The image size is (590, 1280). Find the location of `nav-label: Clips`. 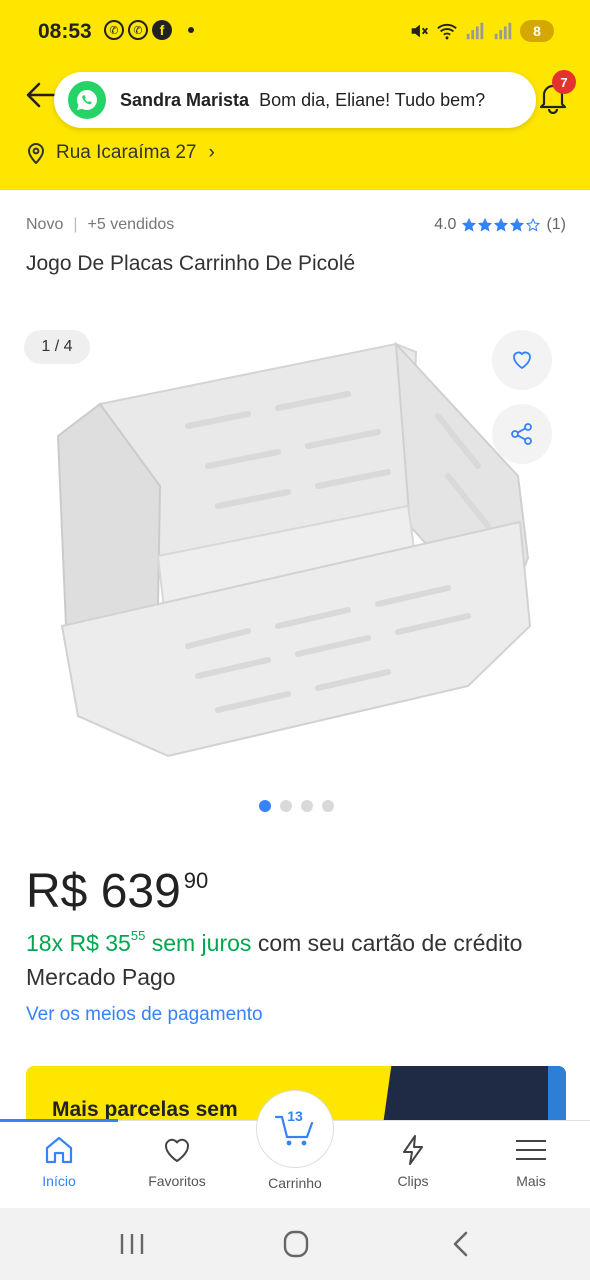

nav-label: Clips is located at coordinates (413, 1181).